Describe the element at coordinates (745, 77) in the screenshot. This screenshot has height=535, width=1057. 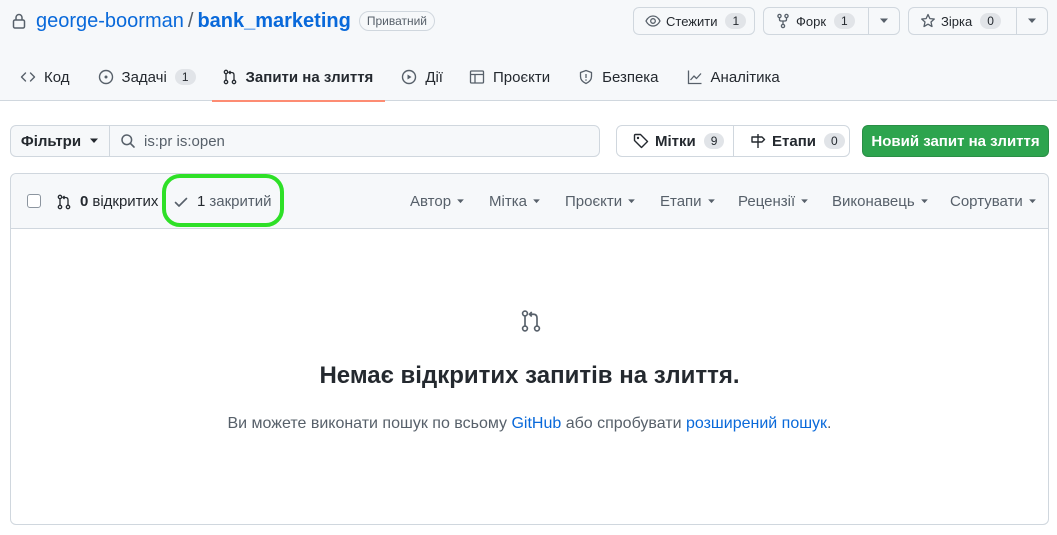
I see `tab-label: Аналітика` at that location.